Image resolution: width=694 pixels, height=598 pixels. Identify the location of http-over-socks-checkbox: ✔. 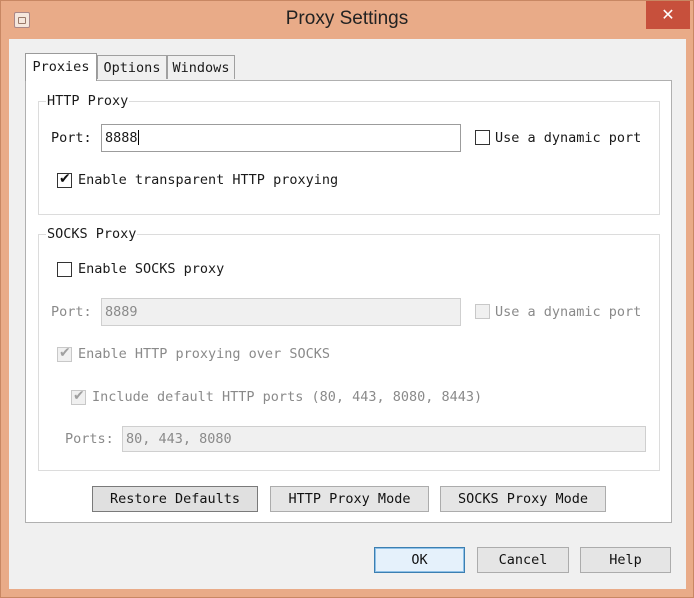
(64, 353).